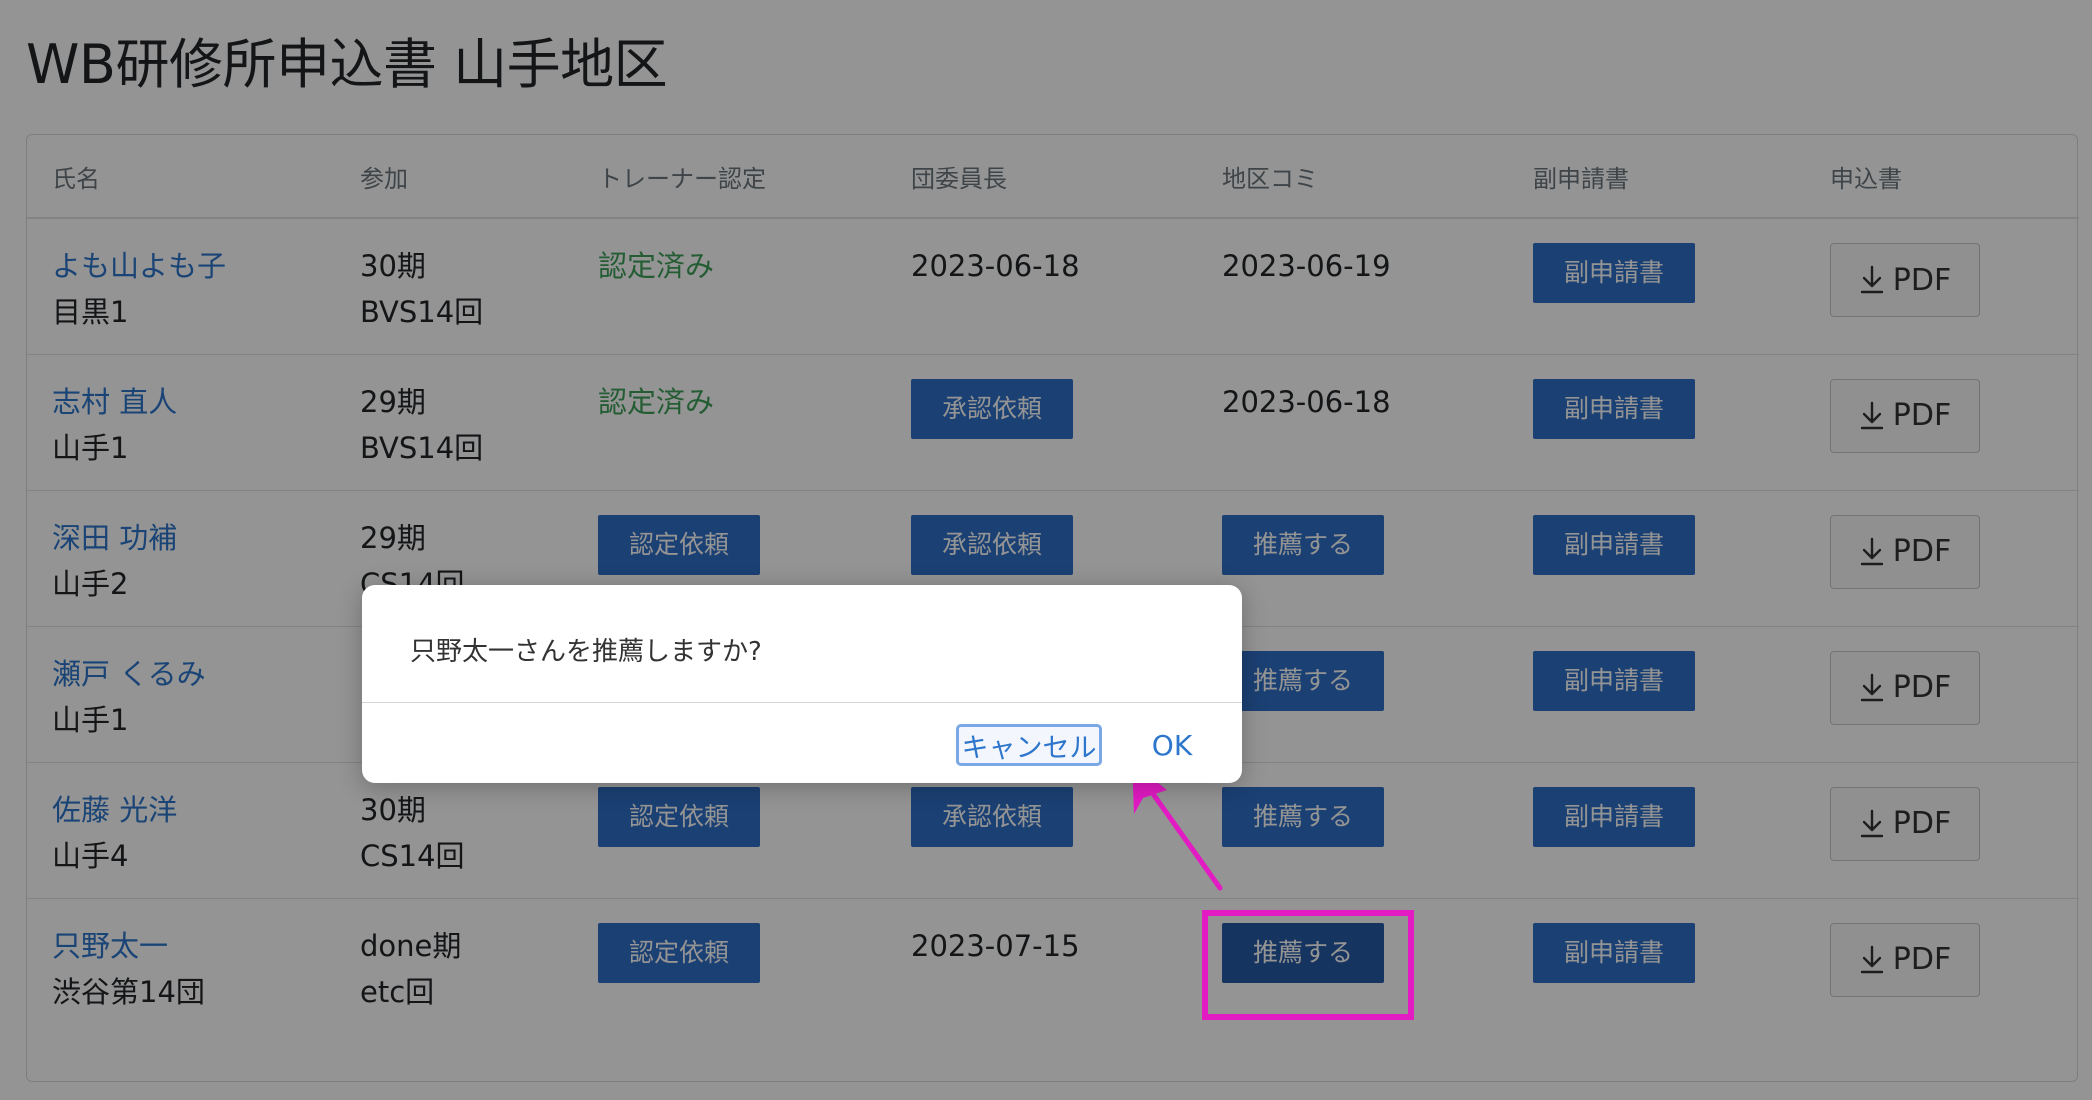 The image size is (2092, 1100). Describe the element at coordinates (802, 702) in the screenshot. I see `dialog-divider` at that location.